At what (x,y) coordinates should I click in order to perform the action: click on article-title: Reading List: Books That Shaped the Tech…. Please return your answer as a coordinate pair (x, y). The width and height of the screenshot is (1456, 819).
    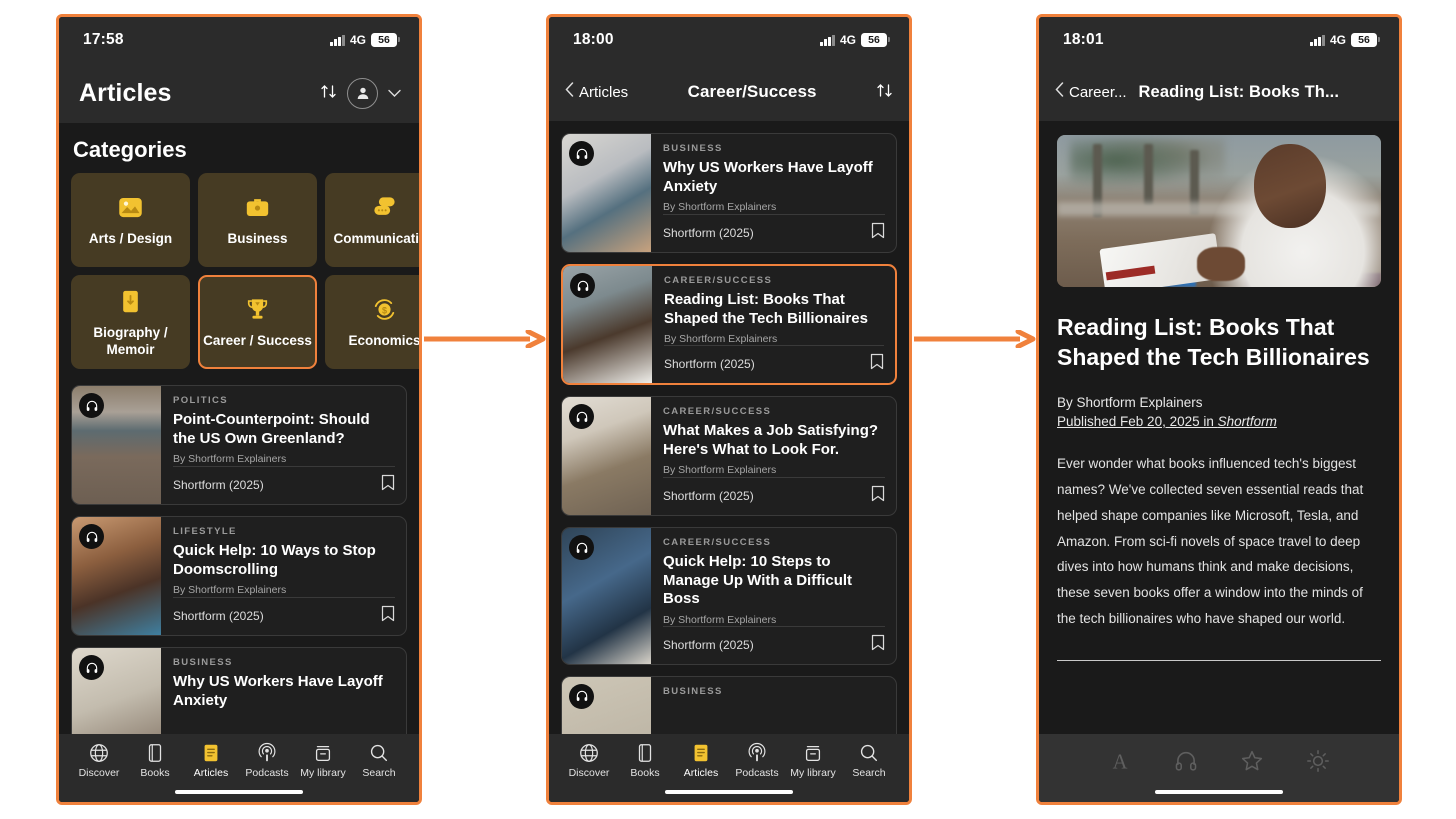
    Looking at the image, I should click on (1213, 342).